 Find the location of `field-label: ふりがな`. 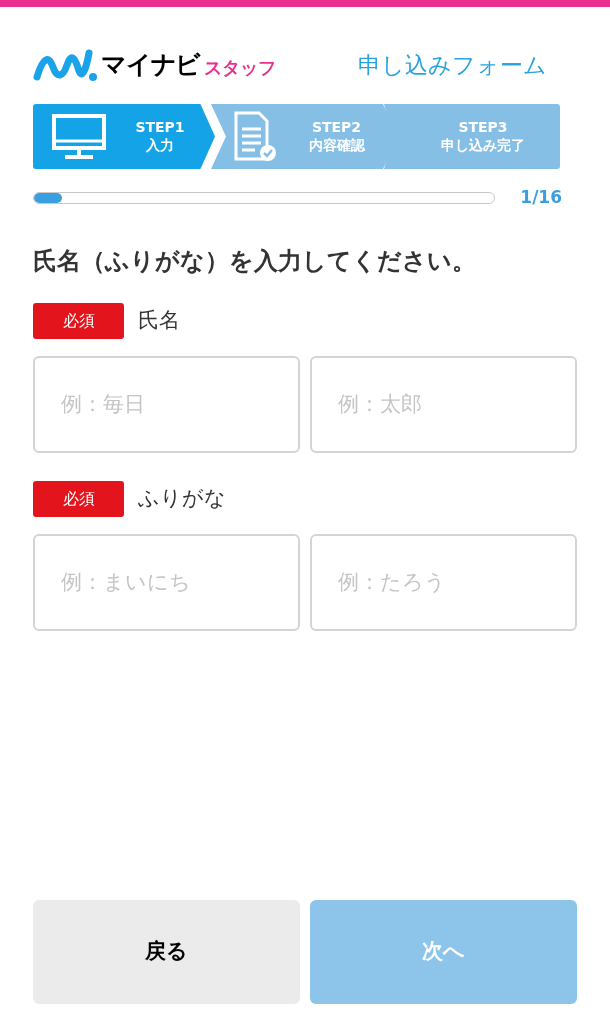

field-label: ふりがな is located at coordinates (182, 498).